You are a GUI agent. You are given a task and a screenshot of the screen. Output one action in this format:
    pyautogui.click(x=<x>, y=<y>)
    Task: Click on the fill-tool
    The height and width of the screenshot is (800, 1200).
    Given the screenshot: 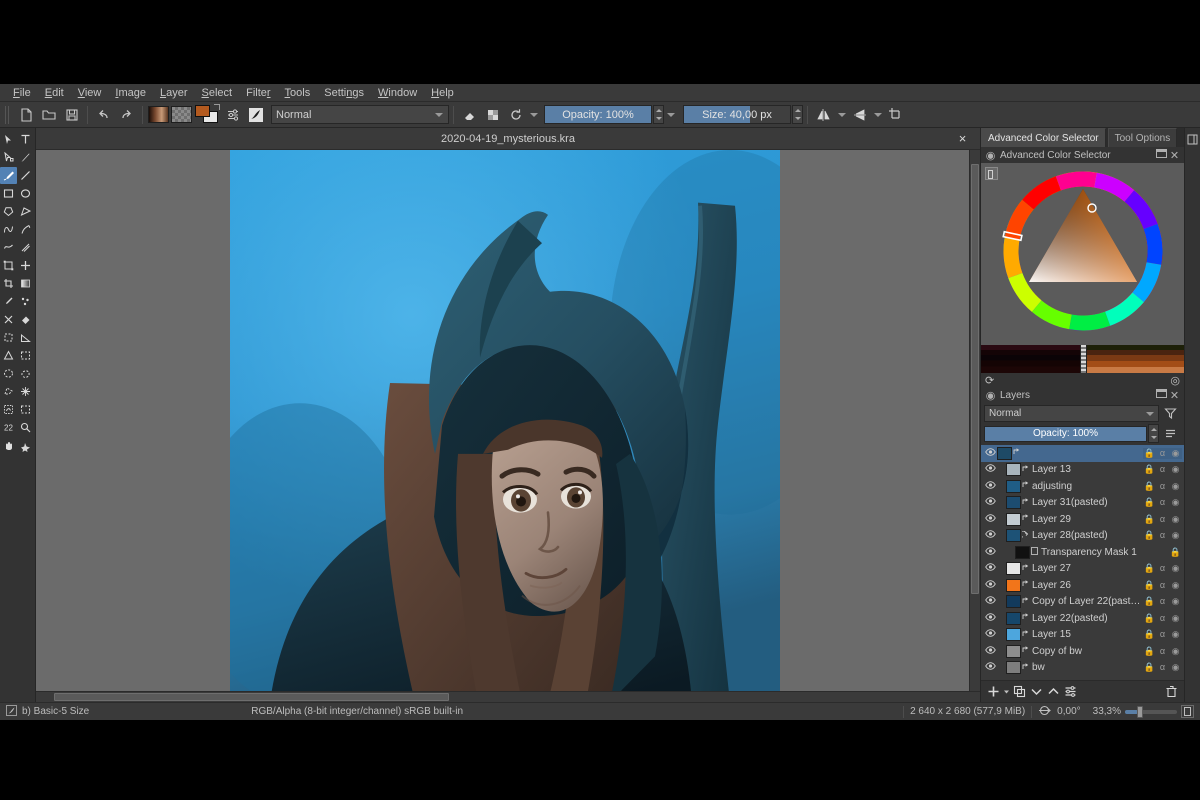 What is the action you would take?
    pyautogui.click(x=25, y=319)
    